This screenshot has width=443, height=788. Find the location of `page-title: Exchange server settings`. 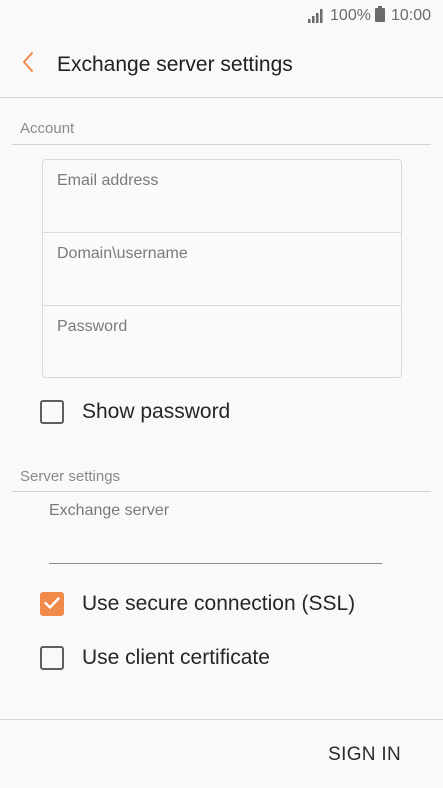

page-title: Exchange server settings is located at coordinates (175, 64).